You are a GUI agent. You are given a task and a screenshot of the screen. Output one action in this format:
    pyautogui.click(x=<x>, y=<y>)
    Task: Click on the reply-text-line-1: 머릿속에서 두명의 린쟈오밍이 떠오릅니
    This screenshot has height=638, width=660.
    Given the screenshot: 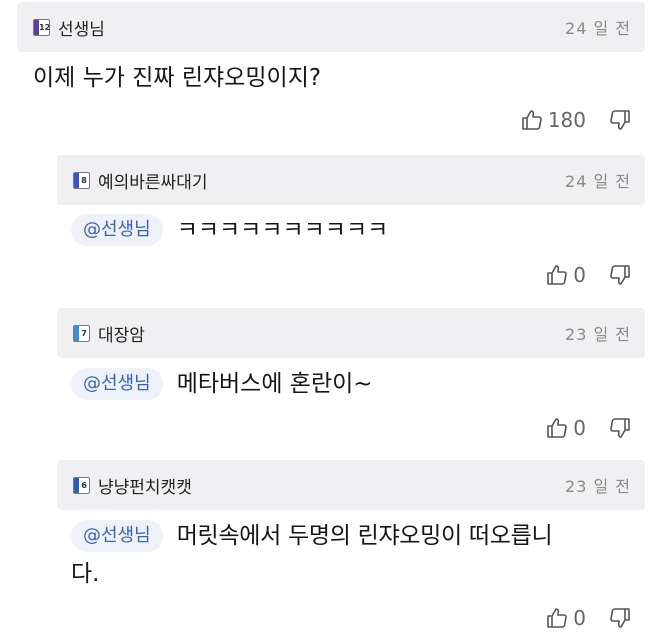 What is the action you would take?
    pyautogui.click(x=364, y=536)
    